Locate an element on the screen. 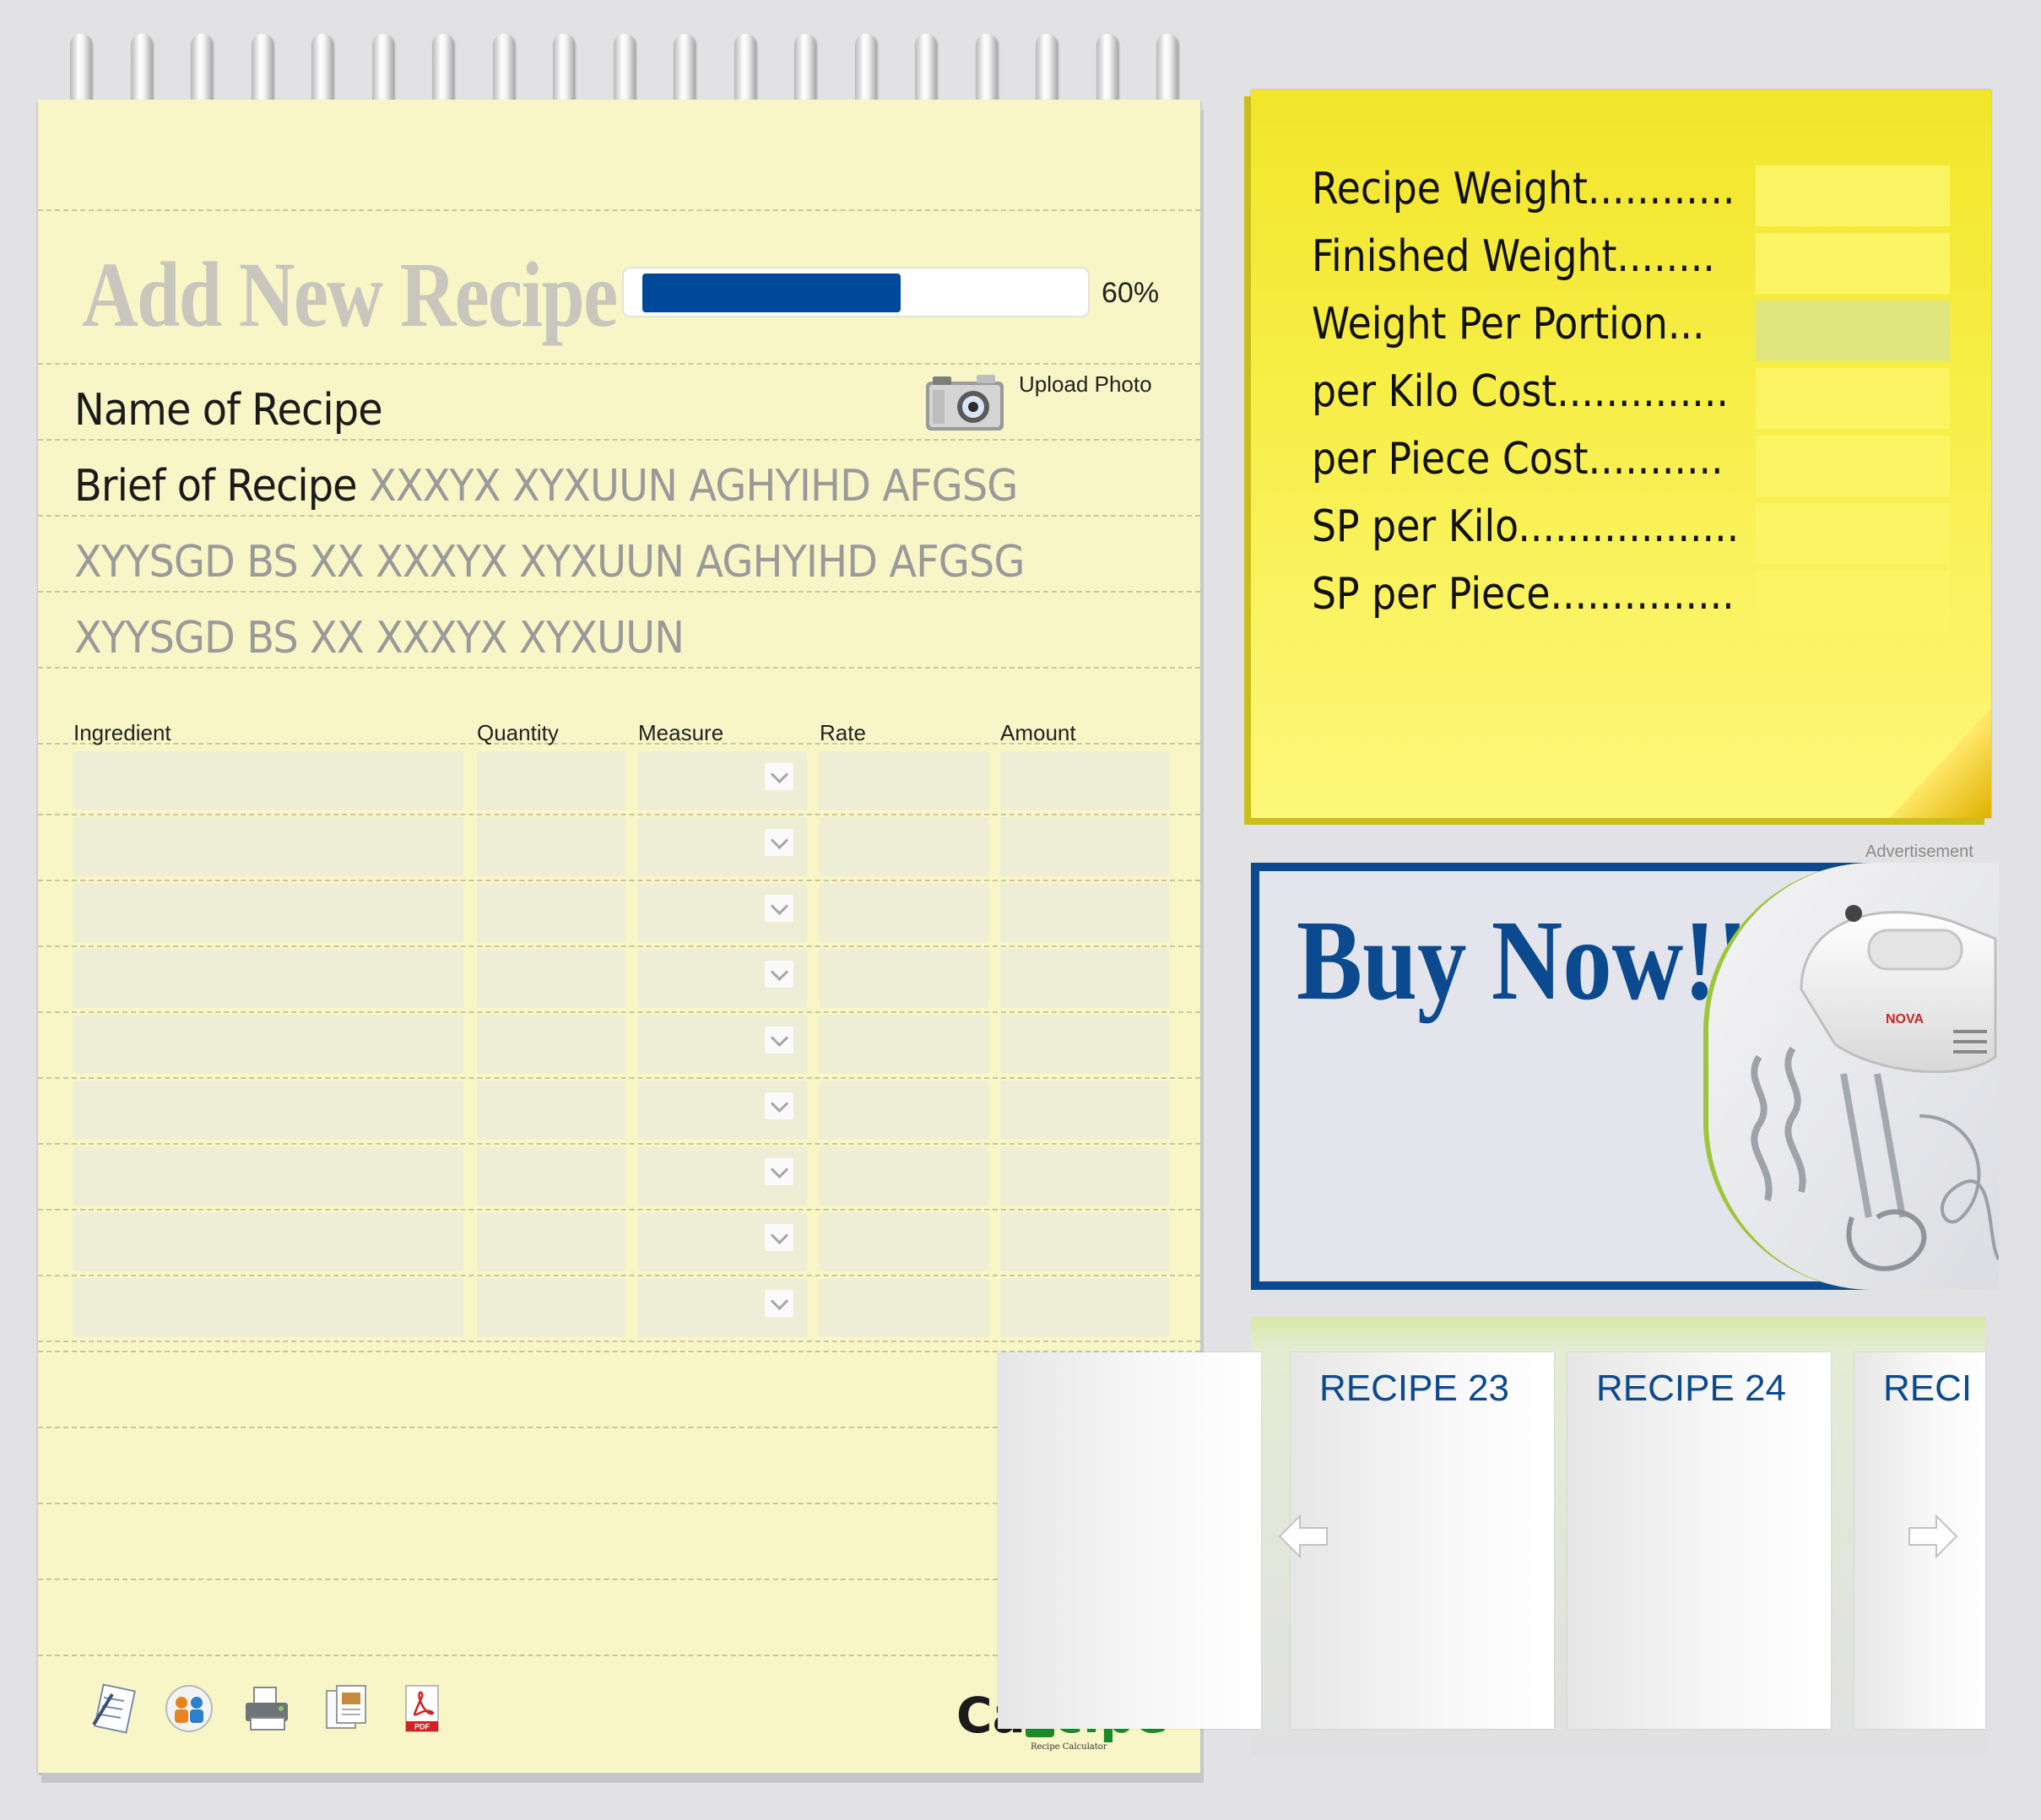  progress-fill is located at coordinates (771, 293).